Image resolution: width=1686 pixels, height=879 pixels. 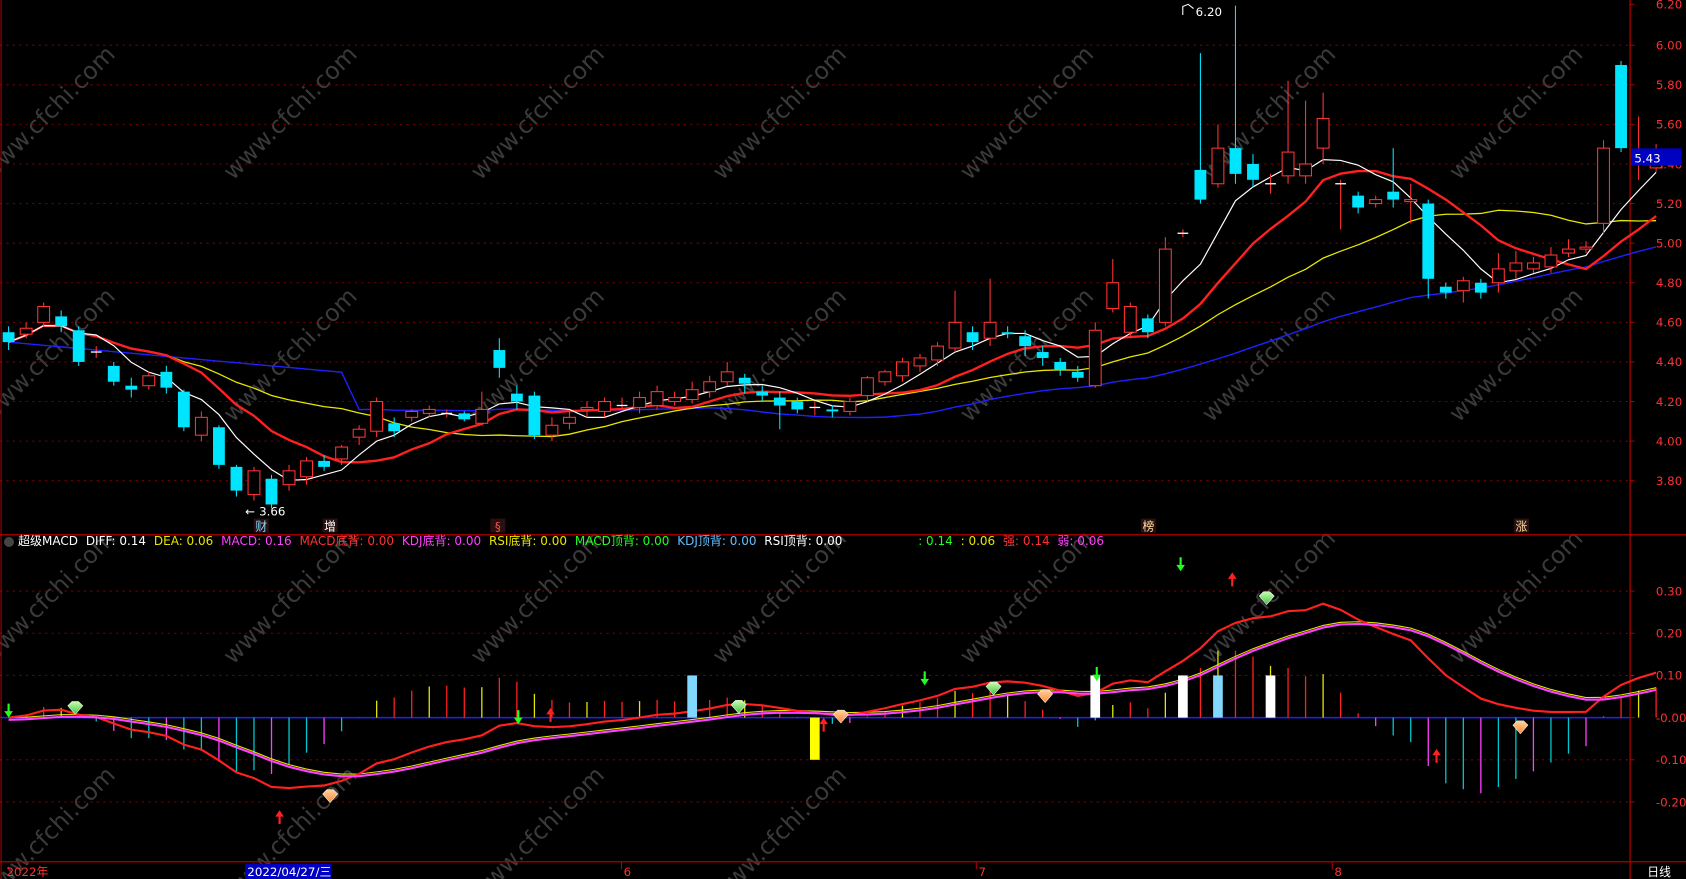 I want to click on macd-value: MACD: 0.16, so click(x=256, y=541).